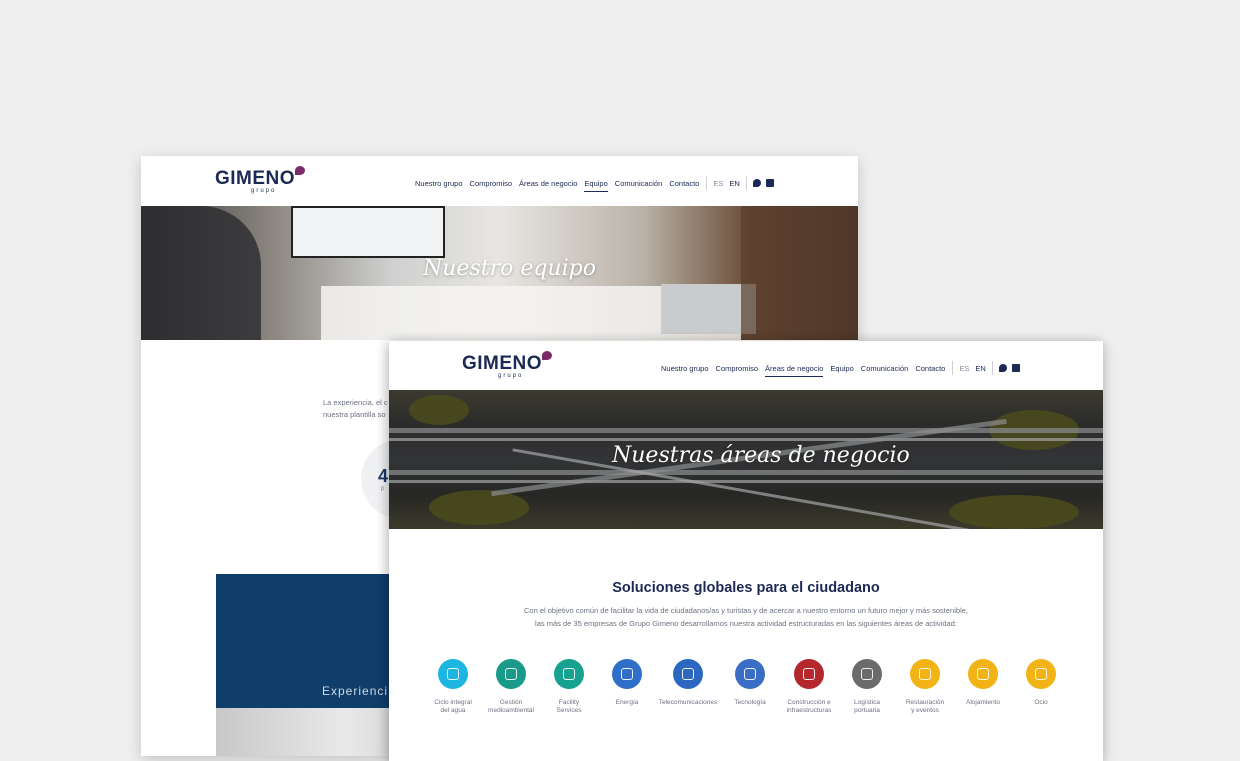 The width and height of the screenshot is (1240, 761). Describe the element at coordinates (453, 674) in the screenshot. I see `water-drop-icon` at that location.